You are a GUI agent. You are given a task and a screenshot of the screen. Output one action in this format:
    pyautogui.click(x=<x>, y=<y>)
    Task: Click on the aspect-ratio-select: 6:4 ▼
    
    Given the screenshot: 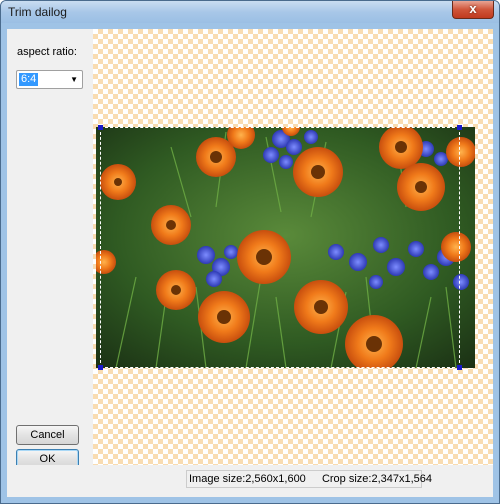 What is the action you would take?
    pyautogui.click(x=49, y=79)
    